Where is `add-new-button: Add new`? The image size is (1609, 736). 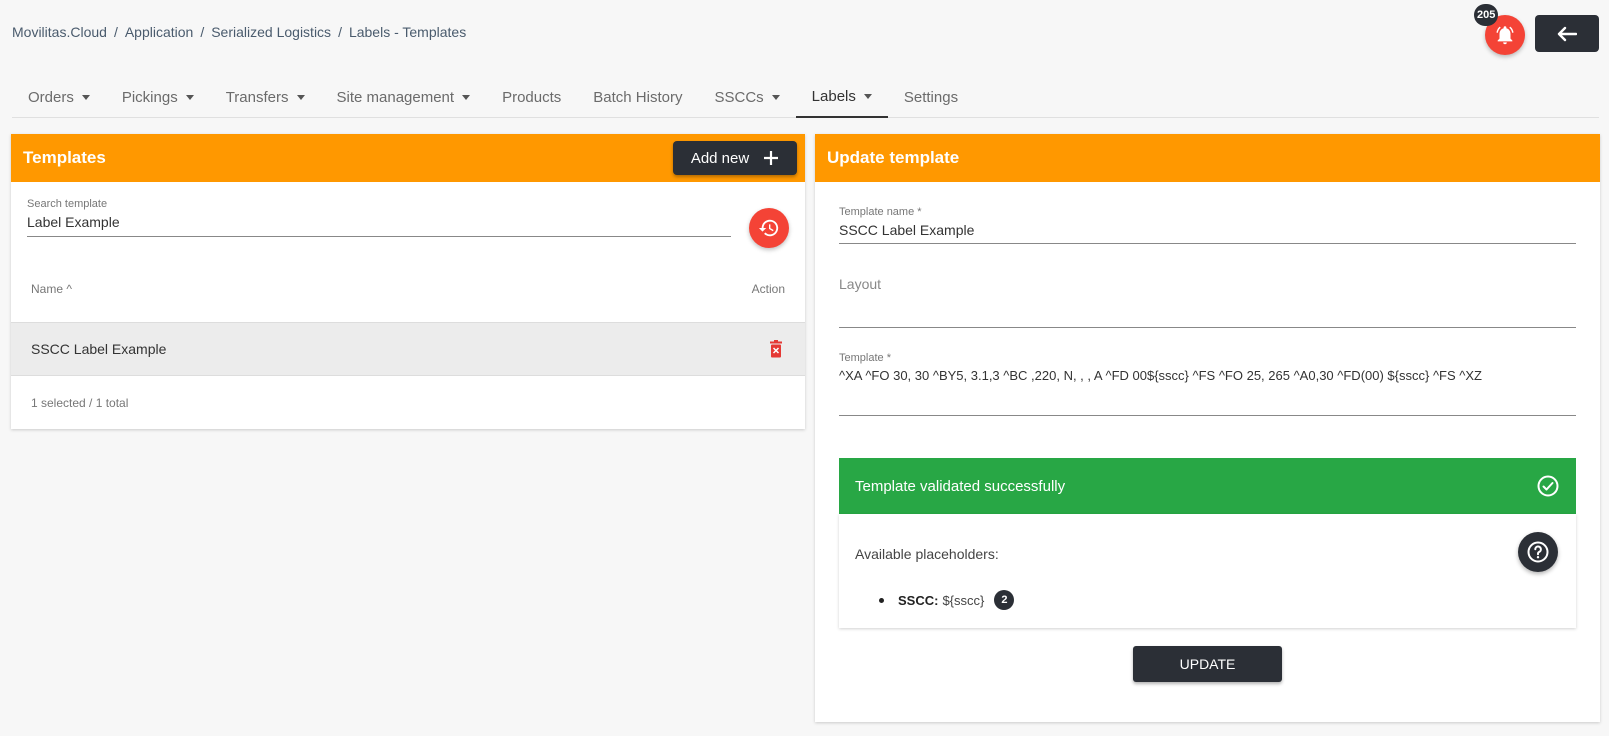 add-new-button: Add new is located at coordinates (735, 158).